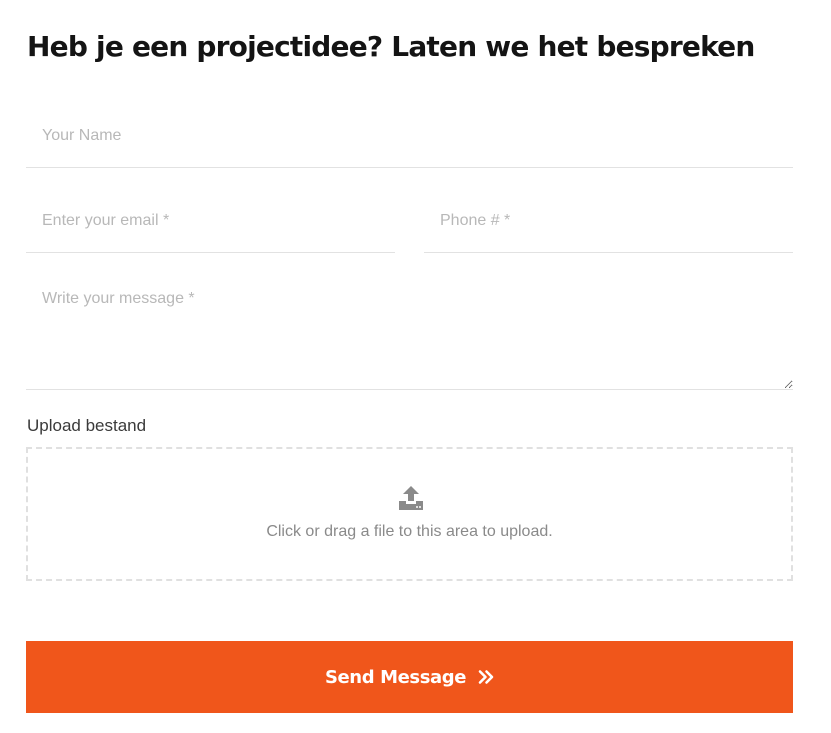 Image resolution: width=831 pixels, height=733 pixels. Describe the element at coordinates (486, 677) in the screenshot. I see `double-chevron-right-icon` at that location.